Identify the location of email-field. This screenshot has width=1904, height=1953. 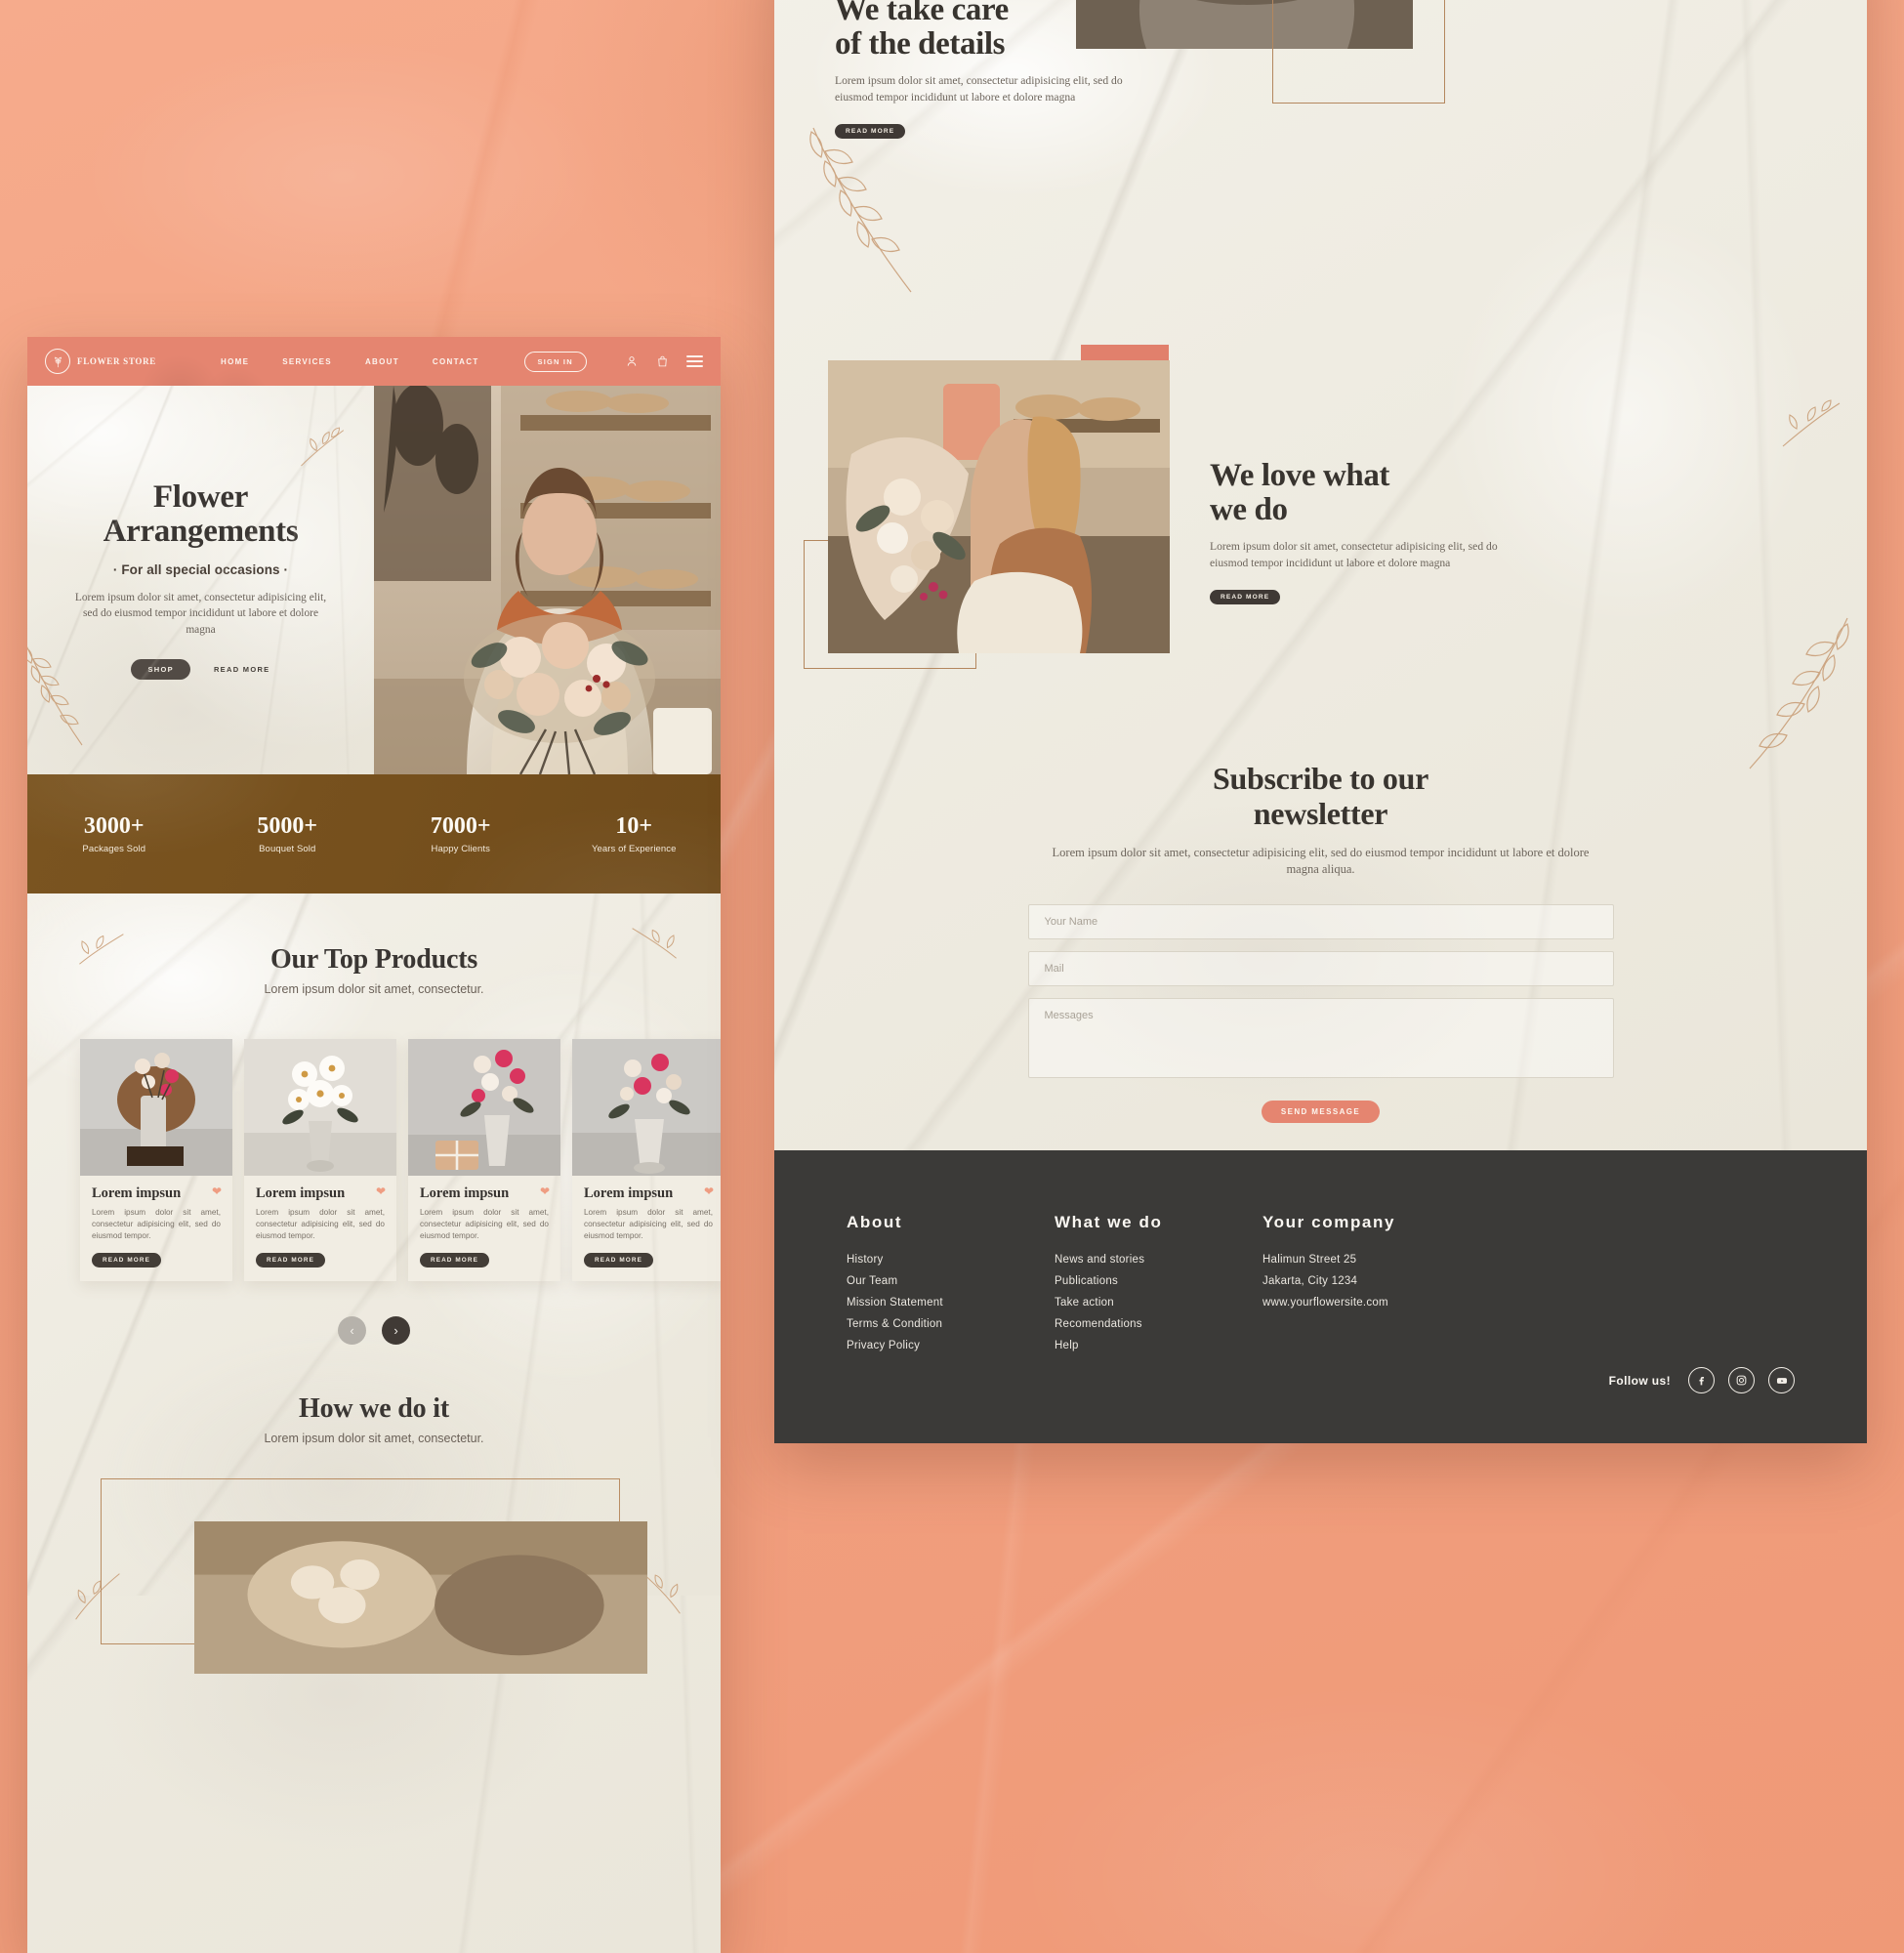
(1320, 969).